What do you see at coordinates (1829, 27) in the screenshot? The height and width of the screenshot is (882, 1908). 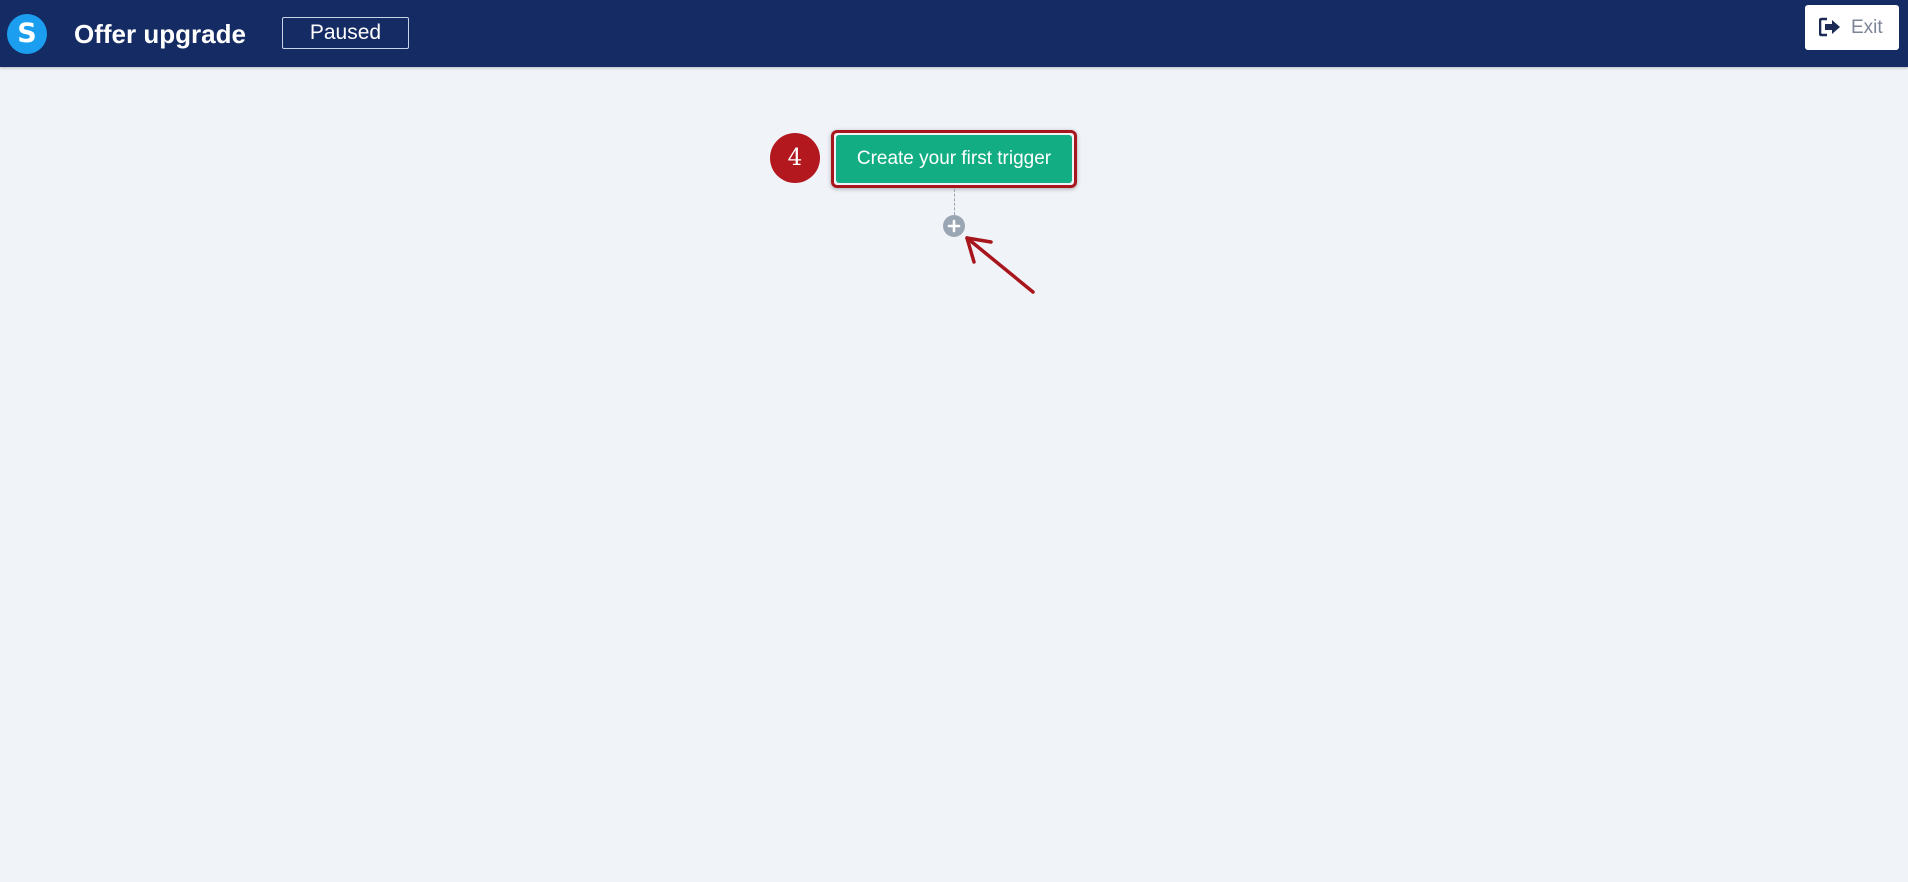 I see `sign-out-icon` at bounding box center [1829, 27].